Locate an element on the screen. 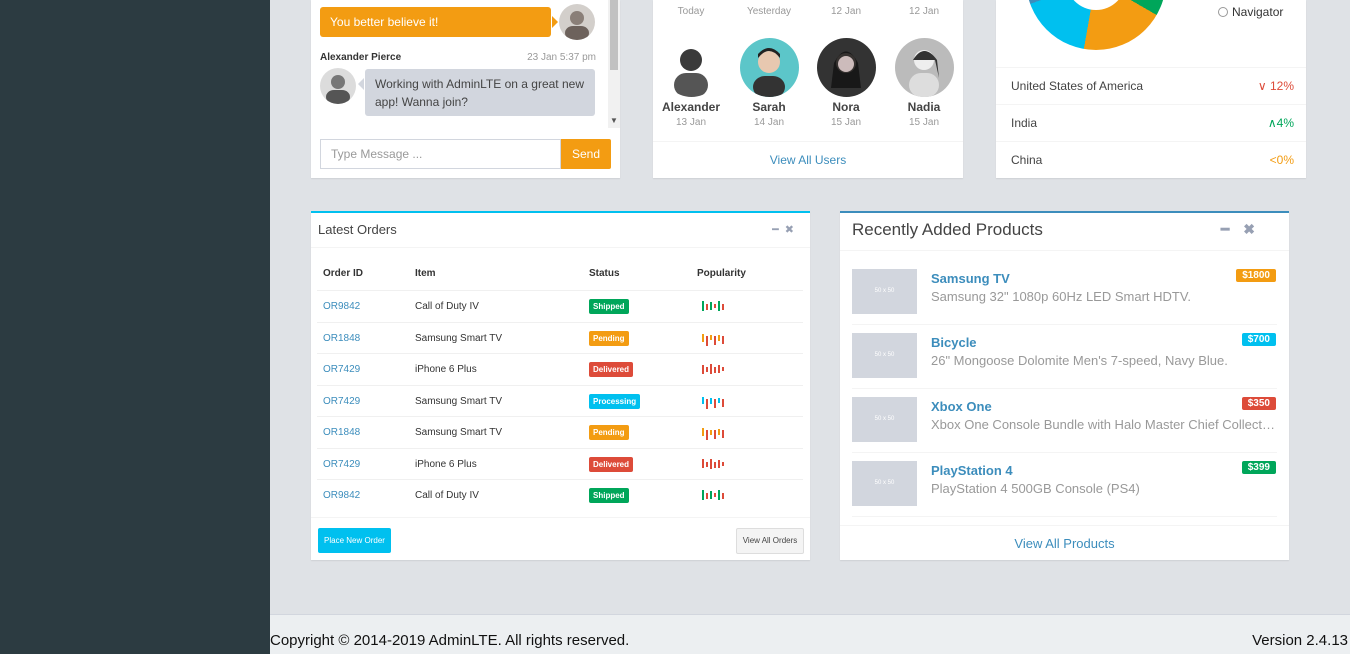  donut-chart is located at coordinates (1096, 25).